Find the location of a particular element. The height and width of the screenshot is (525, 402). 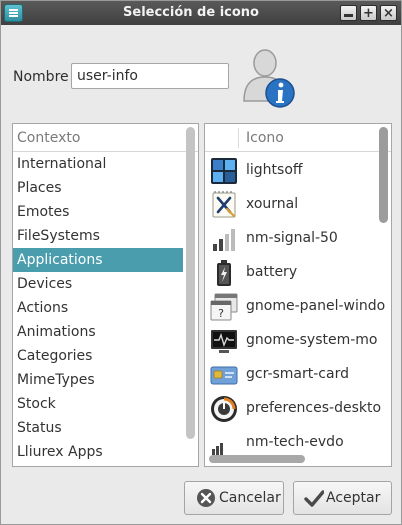

window-title: Selección de icono is located at coordinates (191, 12).